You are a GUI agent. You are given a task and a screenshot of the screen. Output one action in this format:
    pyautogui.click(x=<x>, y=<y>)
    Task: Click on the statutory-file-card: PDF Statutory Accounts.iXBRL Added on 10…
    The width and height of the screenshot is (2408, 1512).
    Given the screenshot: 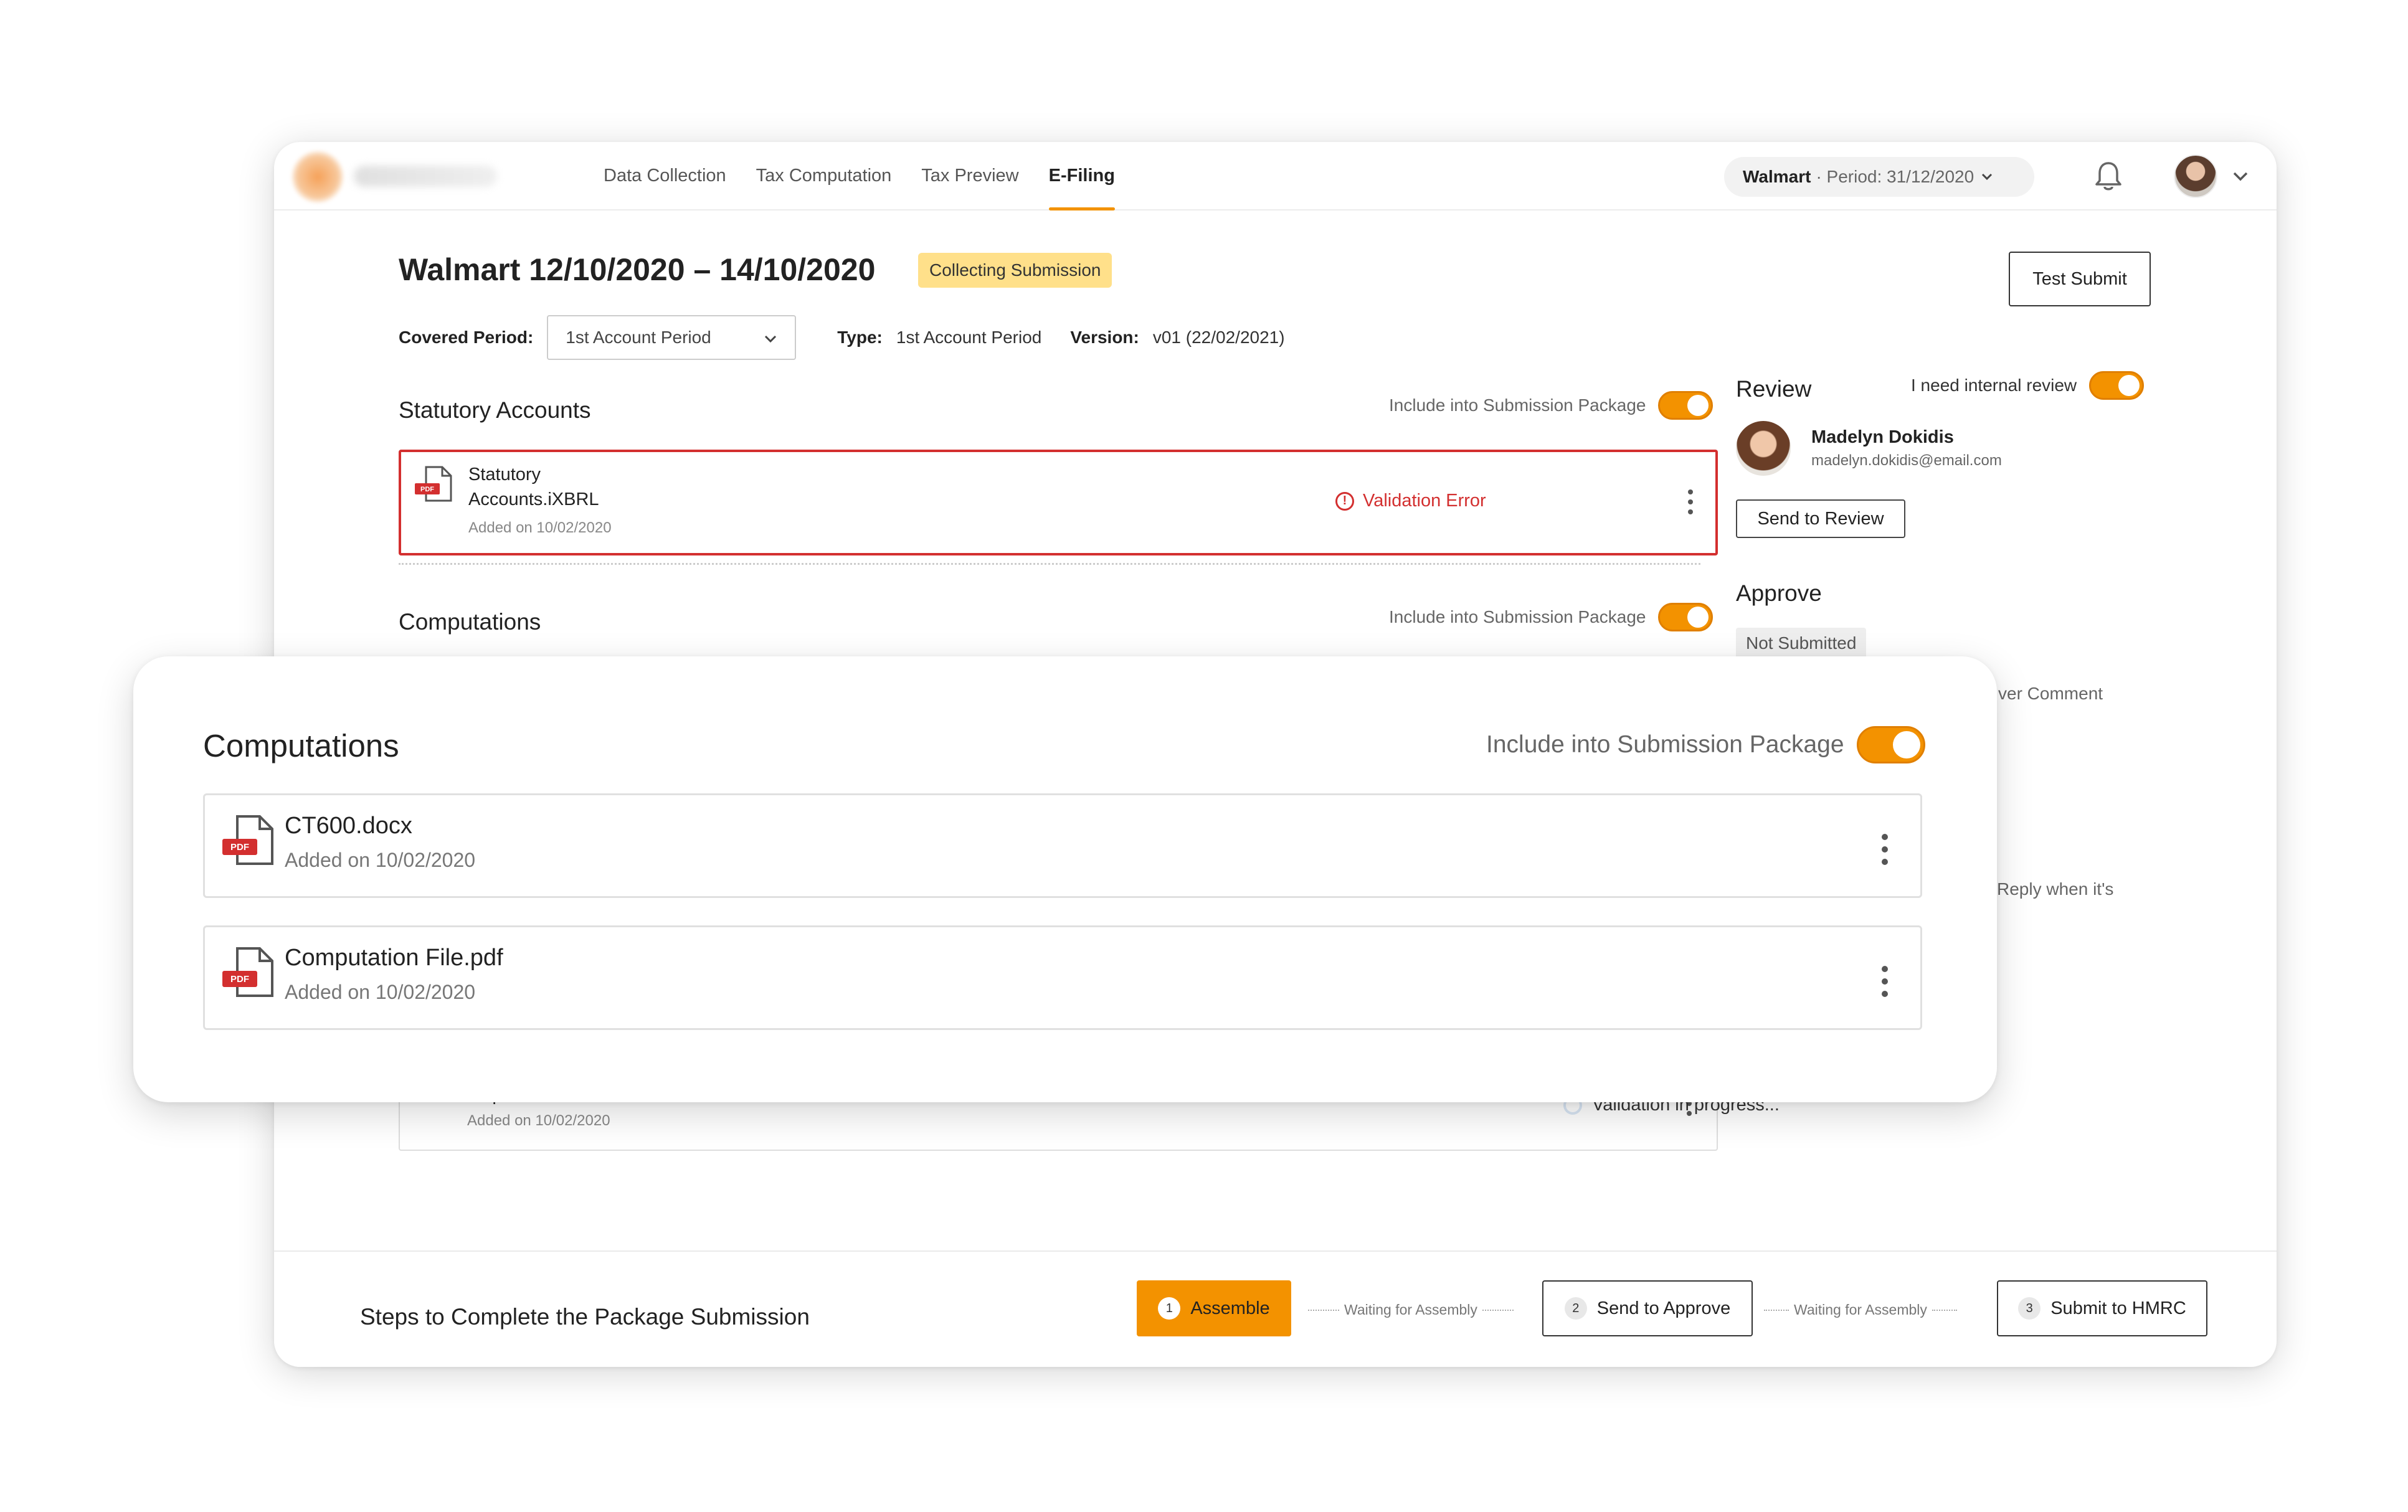 What is the action you would take?
    pyautogui.click(x=1058, y=502)
    